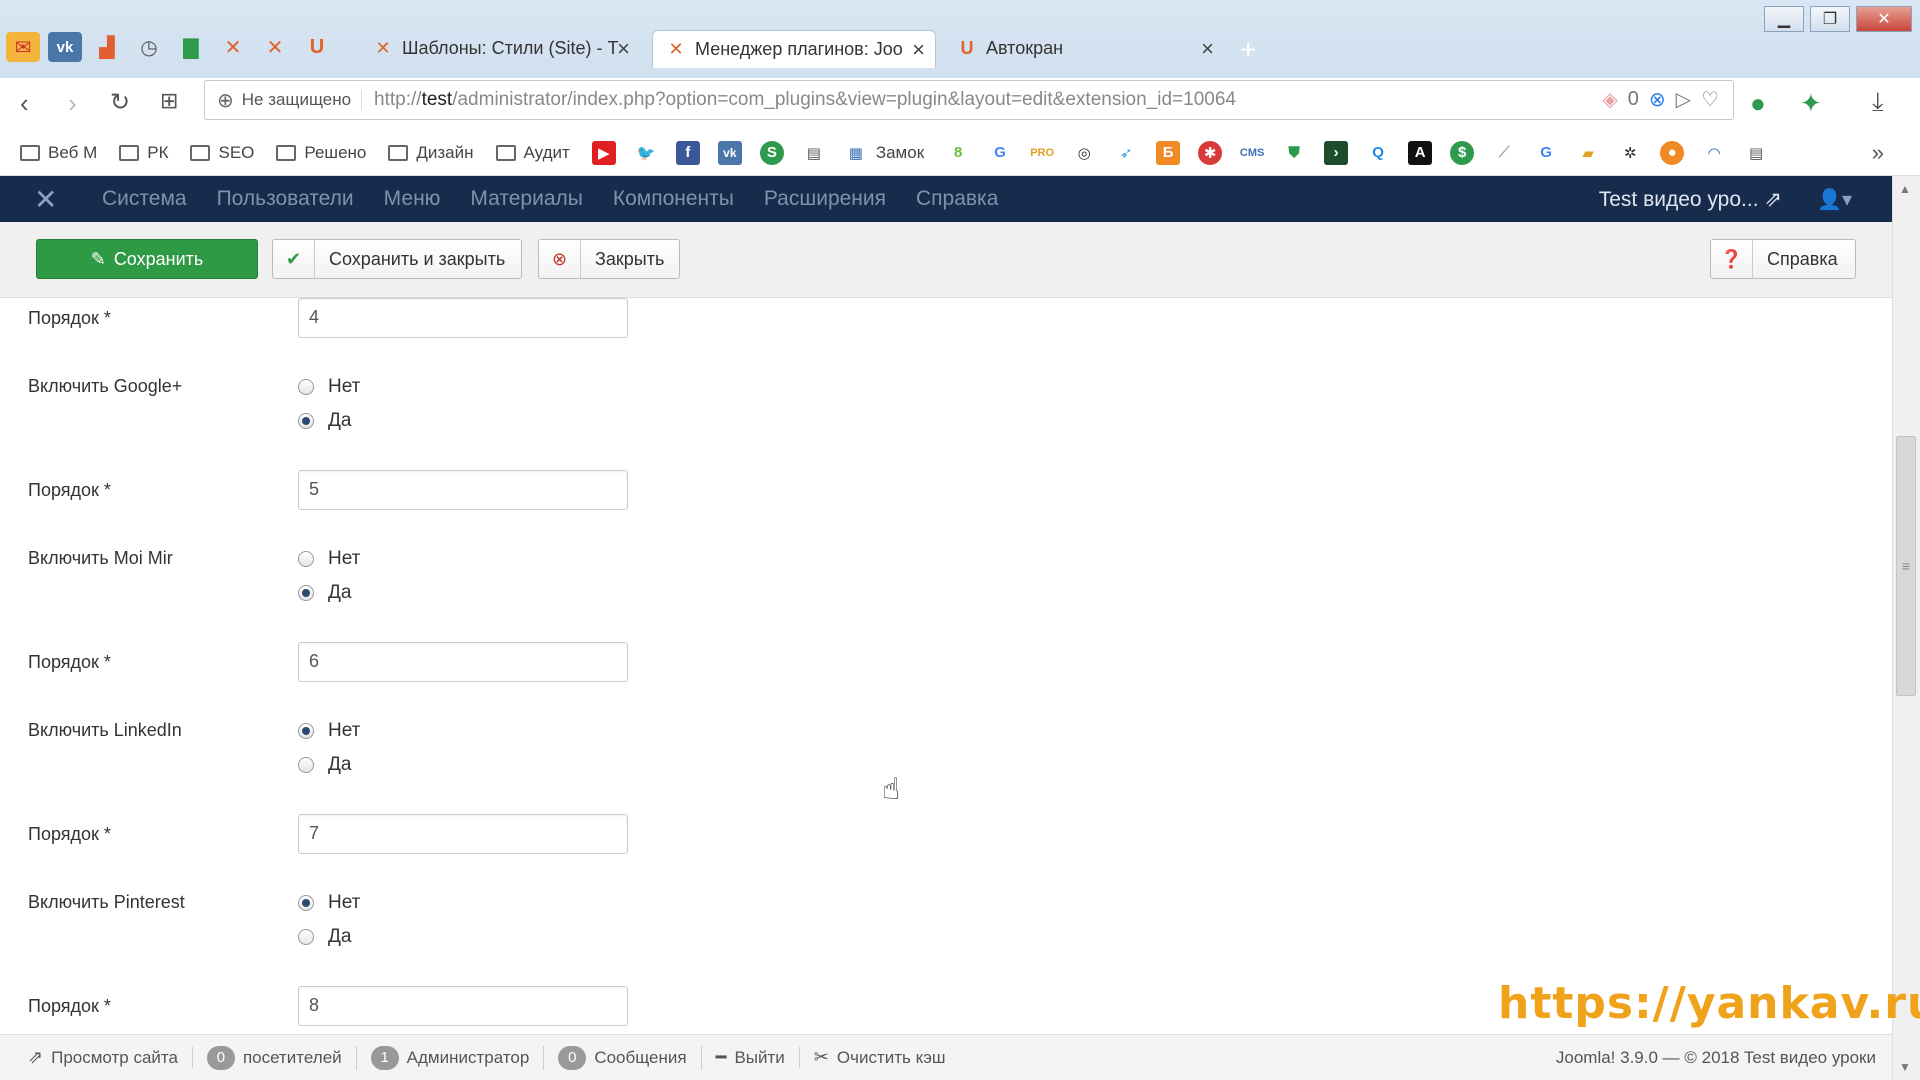  What do you see at coordinates (107, 47) in the screenshot?
I see `analytics-pinned-tab: ▟` at bounding box center [107, 47].